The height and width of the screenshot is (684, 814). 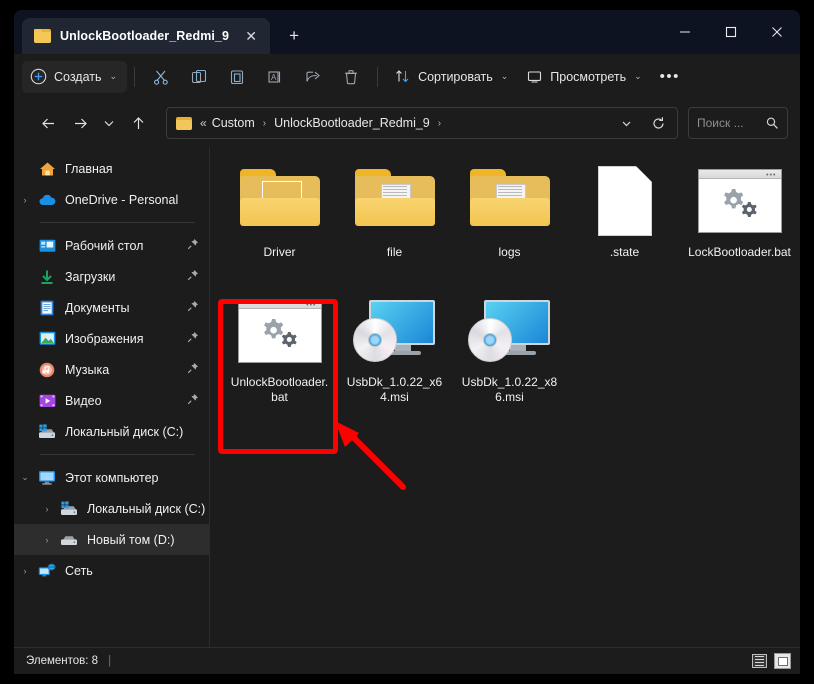 I want to click on recent-locations-button, so click(x=109, y=123).